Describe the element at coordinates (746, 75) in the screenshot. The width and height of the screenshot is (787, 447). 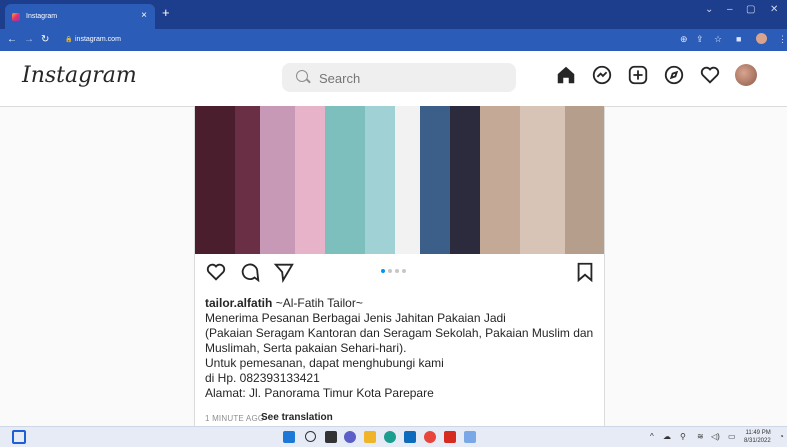
I see `profile-avatar` at that location.